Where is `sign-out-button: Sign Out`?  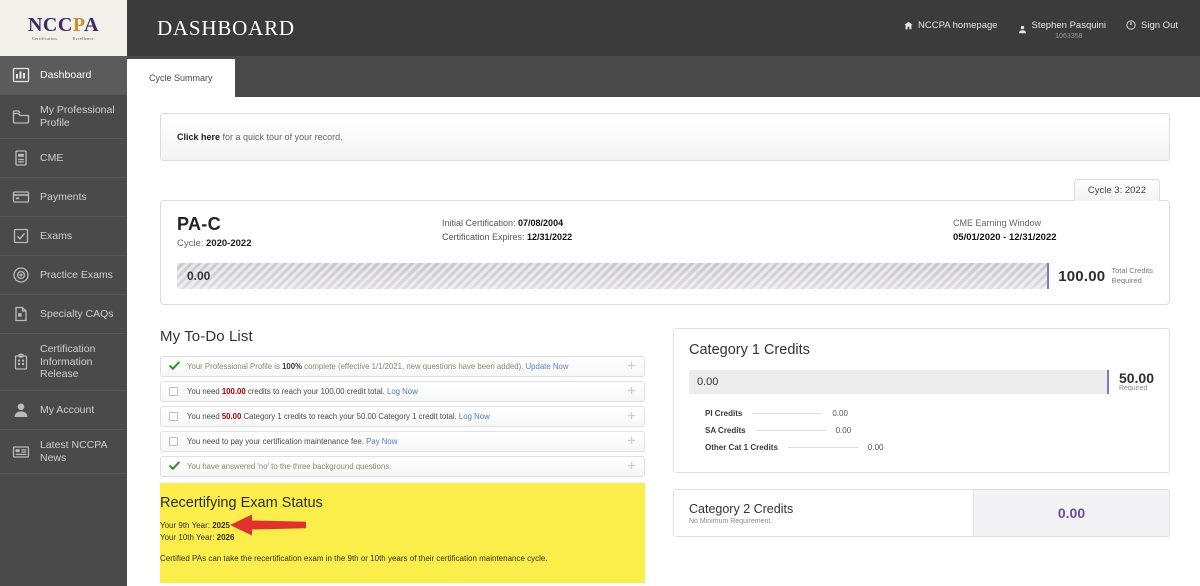 sign-out-button: Sign Out is located at coordinates (1152, 25).